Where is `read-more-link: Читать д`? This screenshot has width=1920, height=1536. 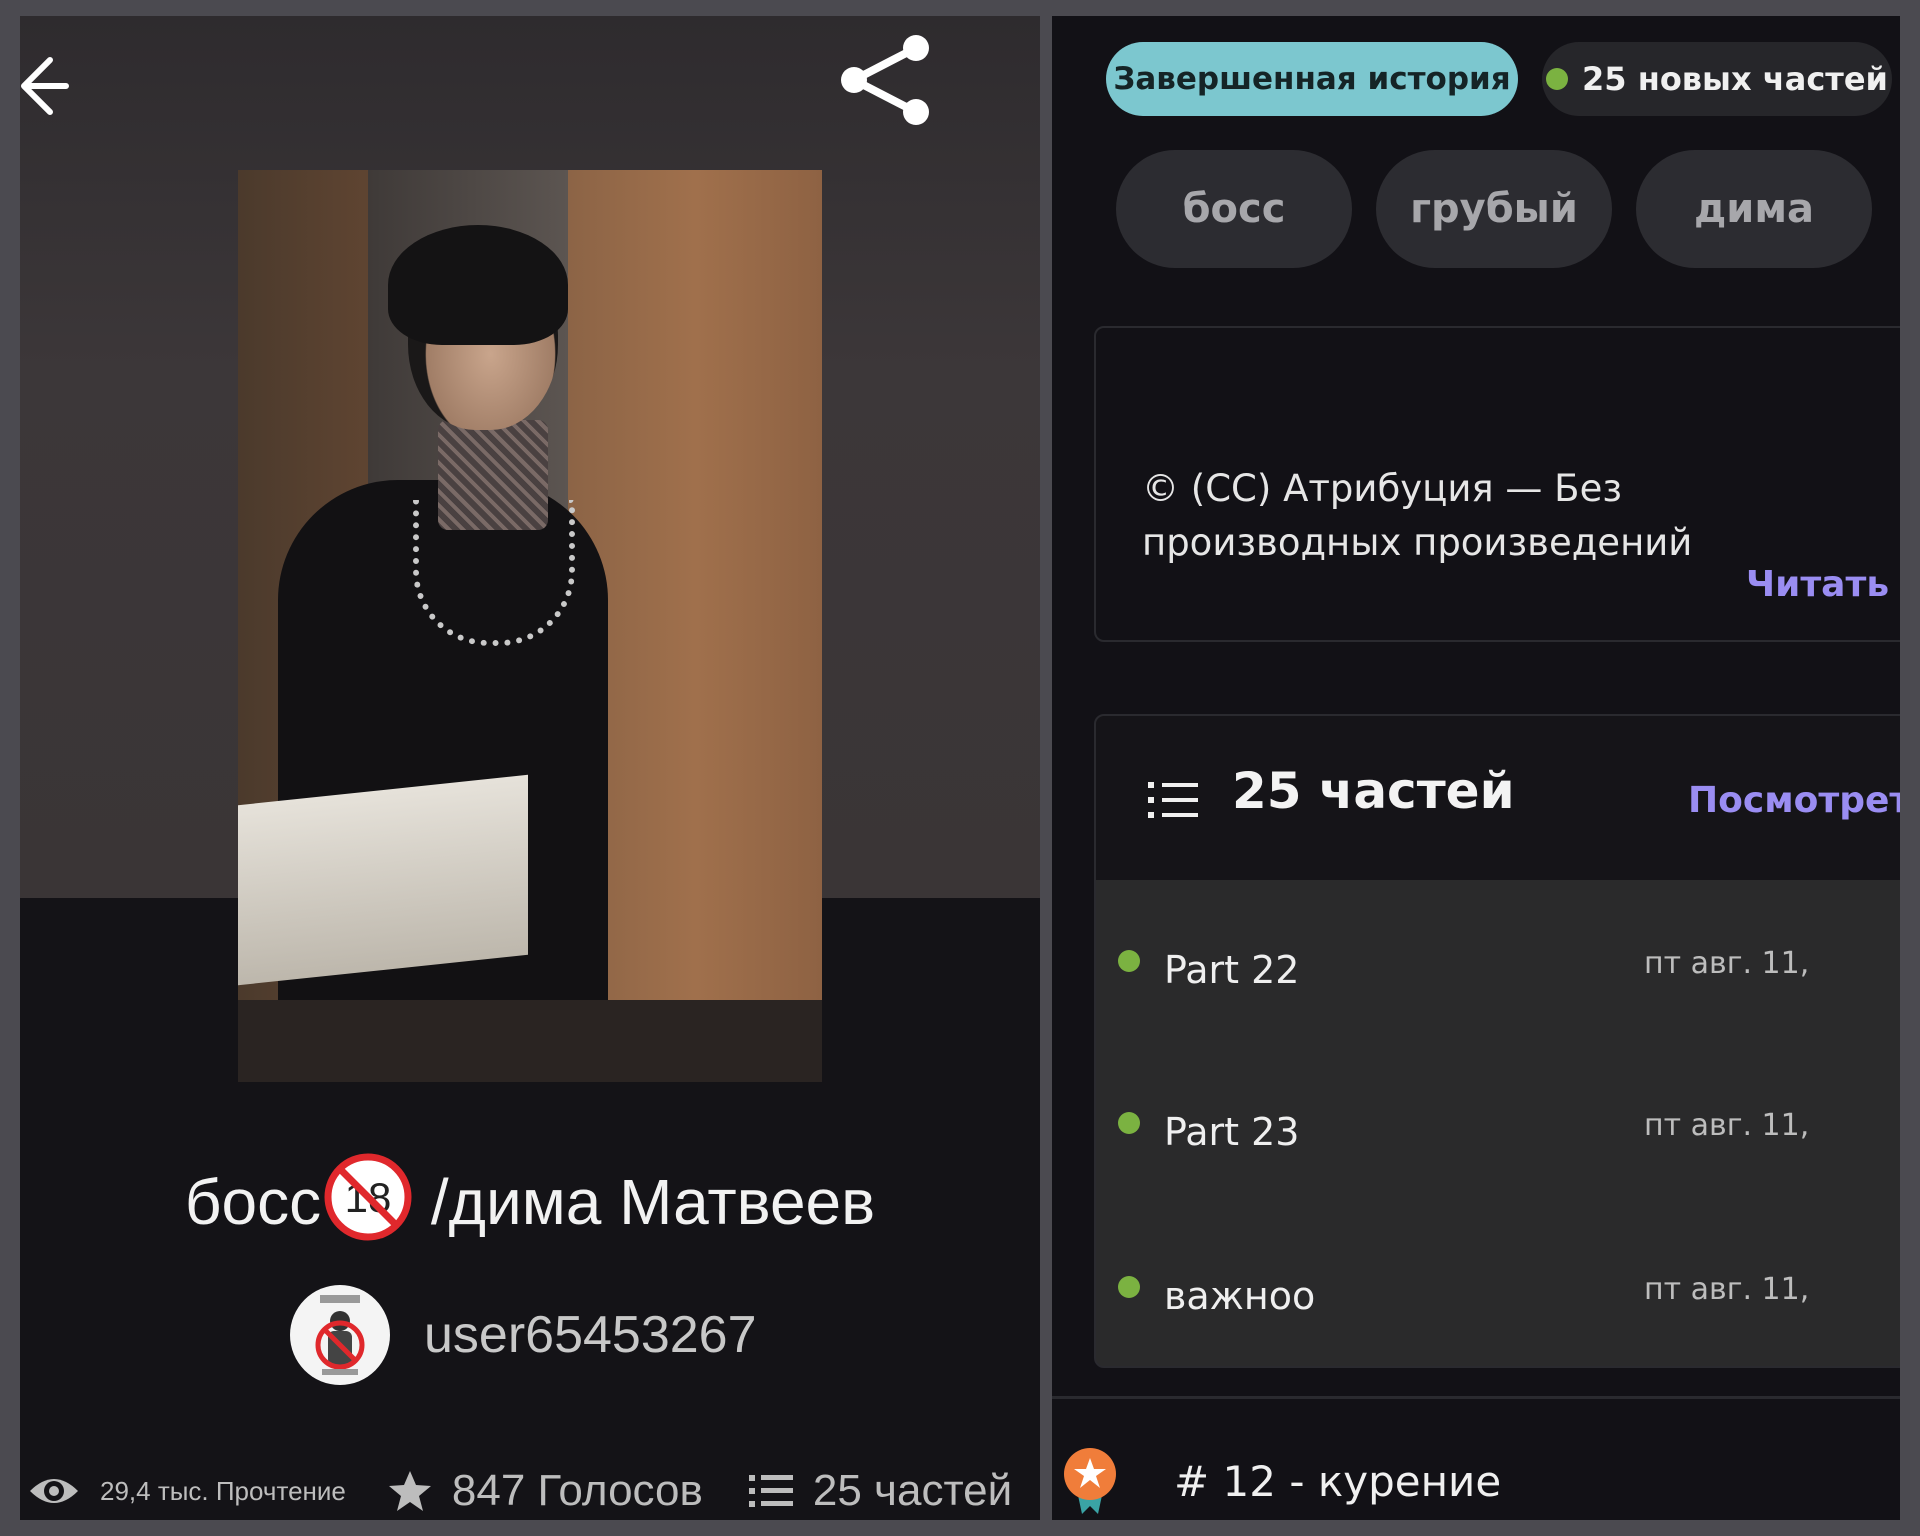
read-more-link: Читать д is located at coordinates (1823, 584).